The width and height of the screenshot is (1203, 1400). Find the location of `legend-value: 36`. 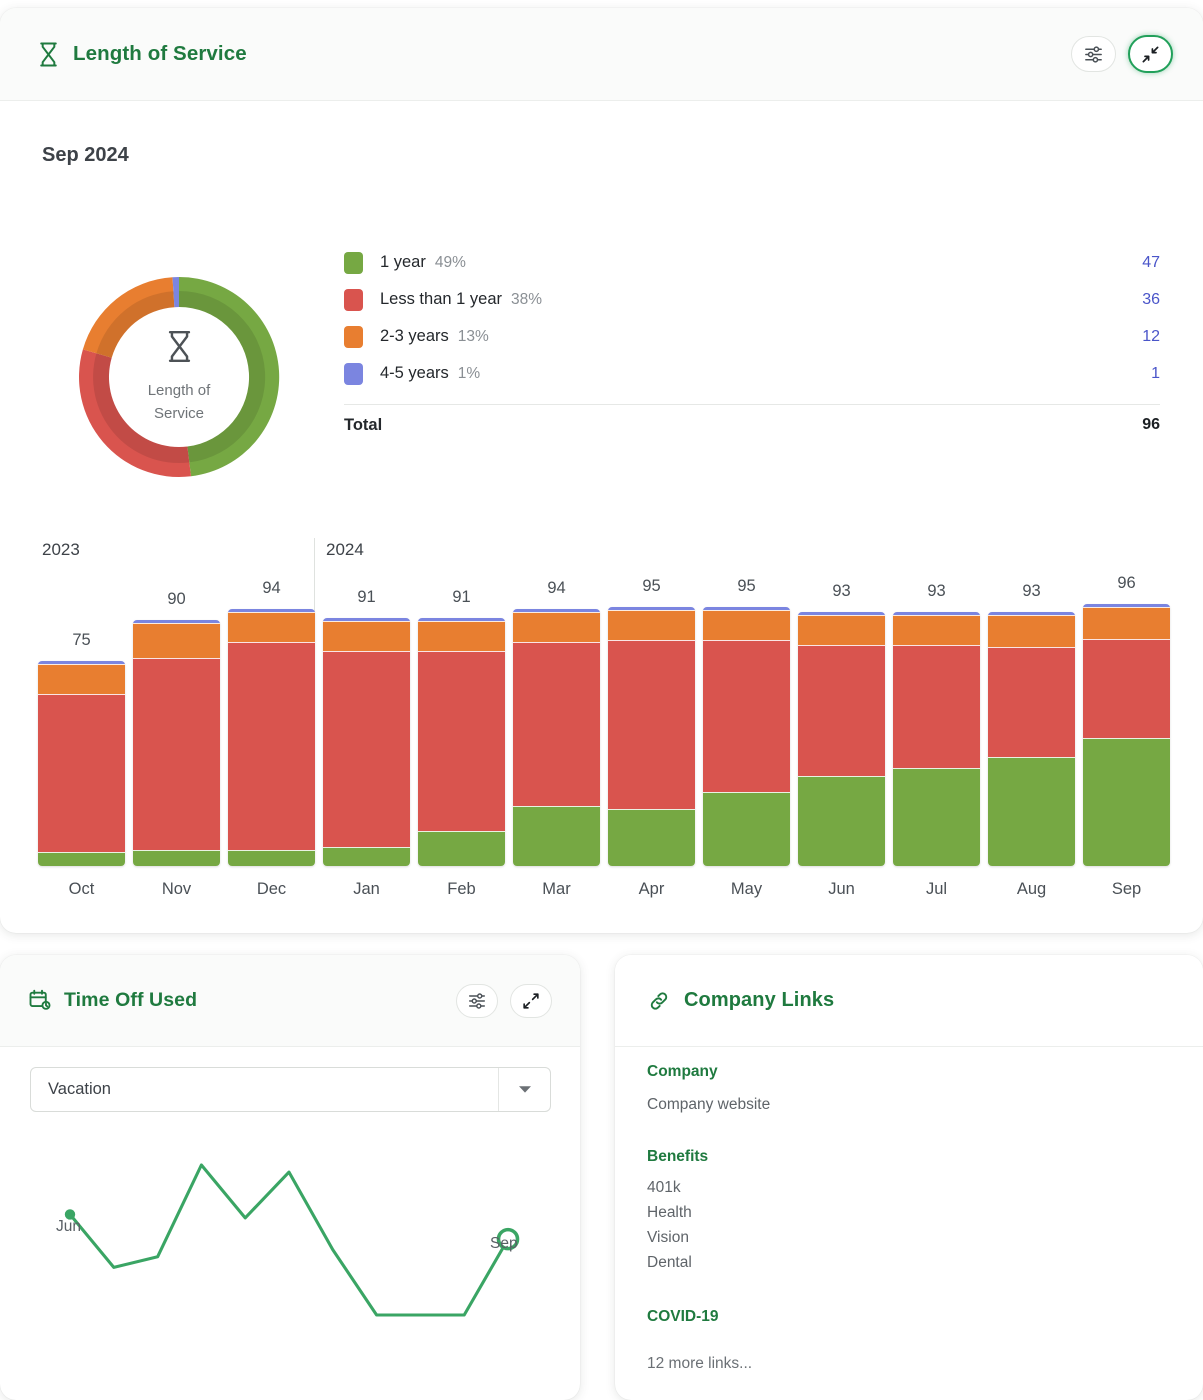

legend-value: 36 is located at coordinates (1151, 299).